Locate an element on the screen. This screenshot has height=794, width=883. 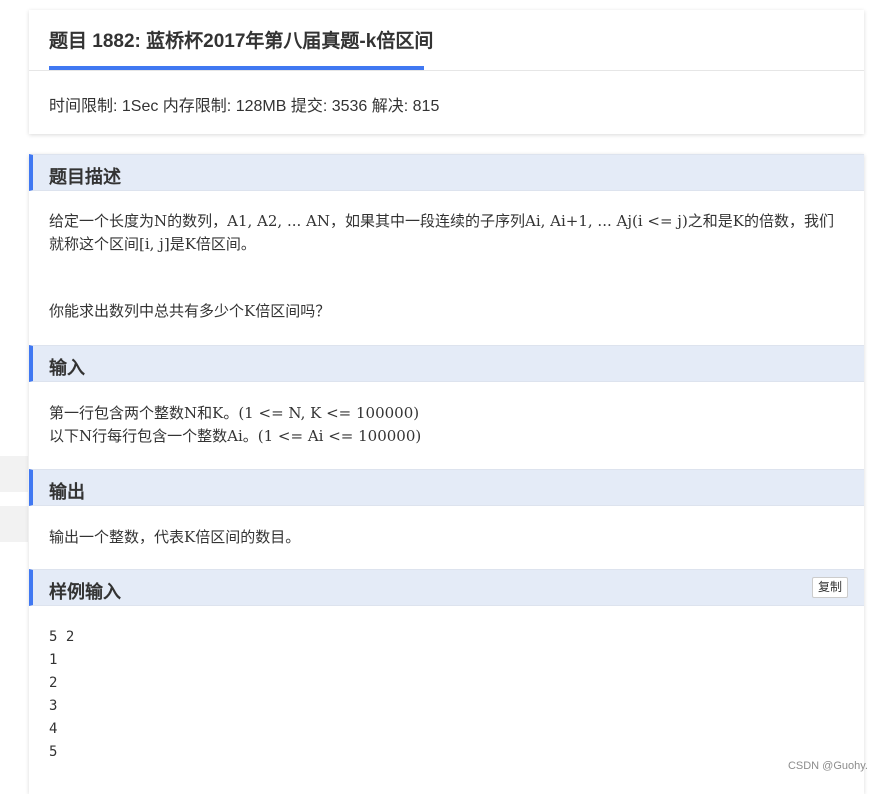
input-line-2: 以下N行每行包含一个整数Ai。(1 <= Ai <= 100000) is located at coordinates (446, 436).